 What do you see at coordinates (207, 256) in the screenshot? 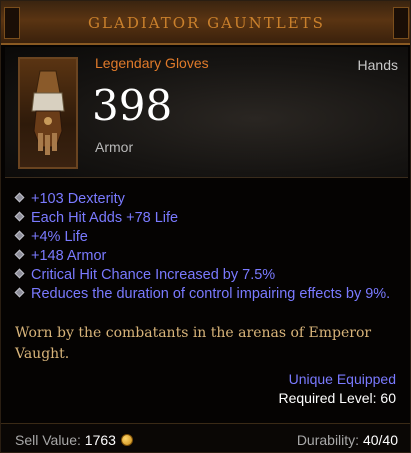
I see `affix-line: +148 Armor` at bounding box center [207, 256].